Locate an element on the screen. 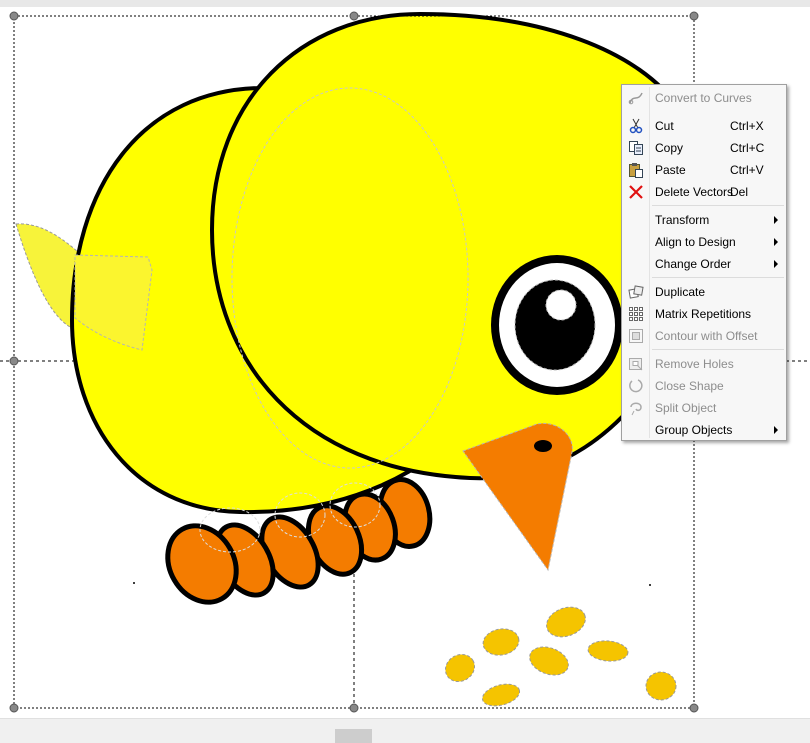 The image size is (810, 743). menu-item-split-object: Split Object is located at coordinates (704, 408).